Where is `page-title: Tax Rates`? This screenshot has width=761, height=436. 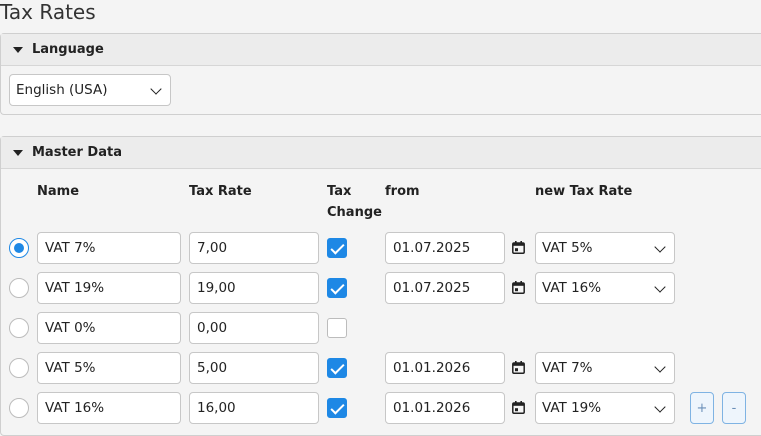 page-title: Tax Rates is located at coordinates (48, 12).